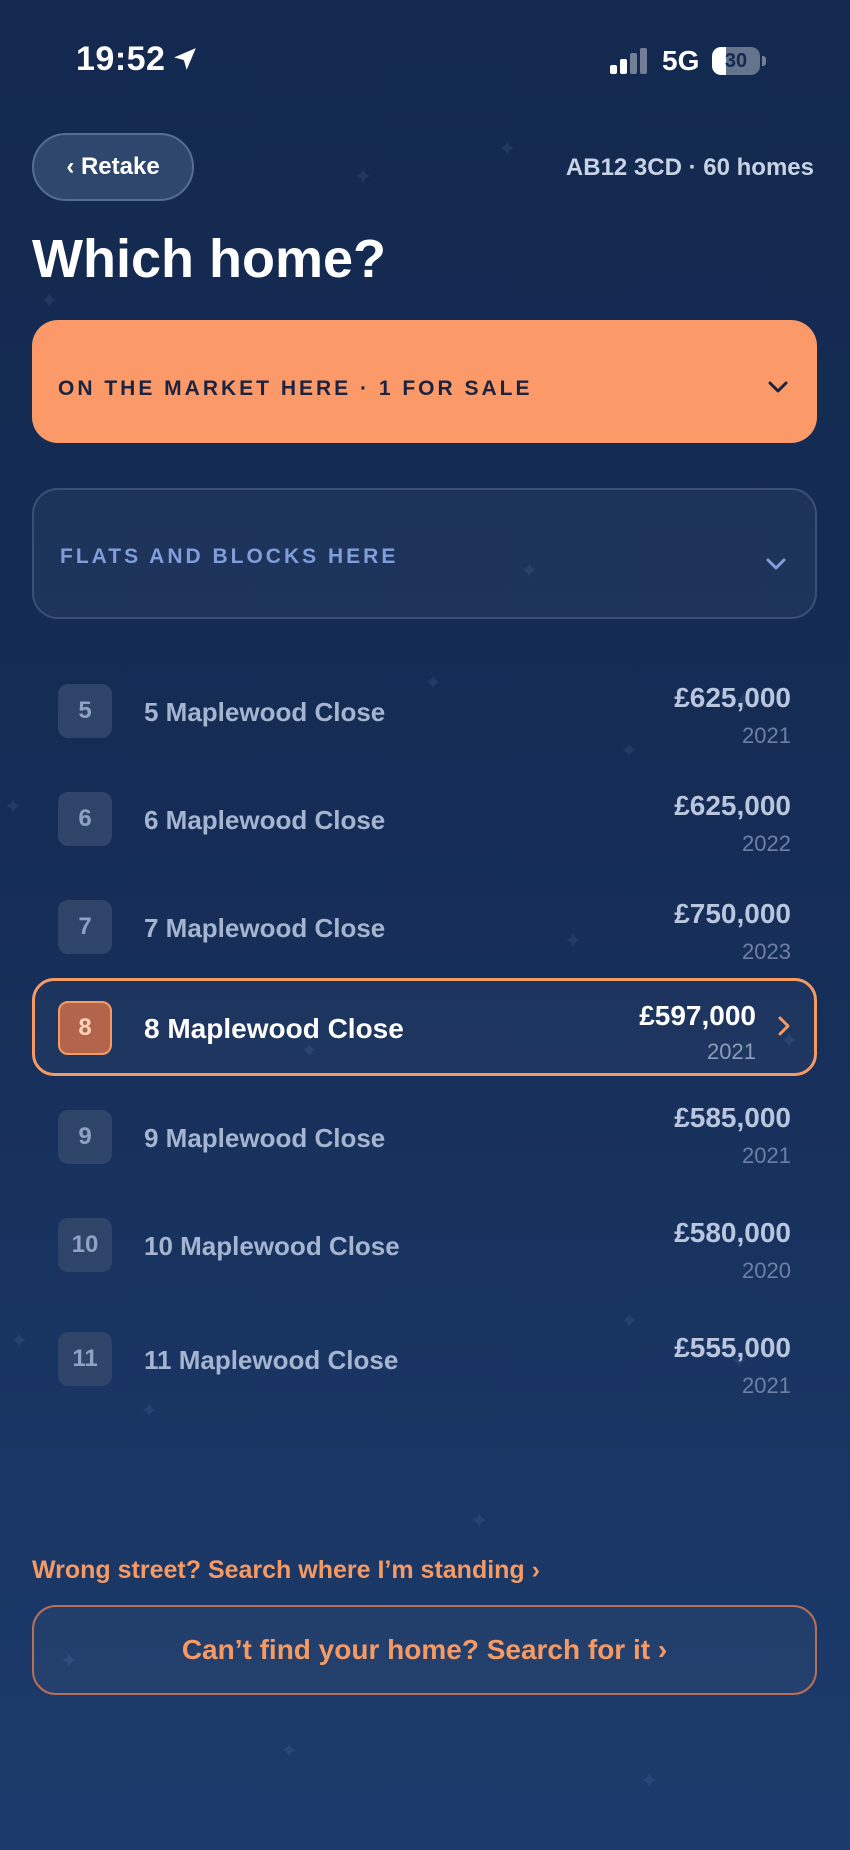  What do you see at coordinates (424, 1246) in the screenshot?
I see `home-row: 10 10 Maplewood Close £580,000 2020` at bounding box center [424, 1246].